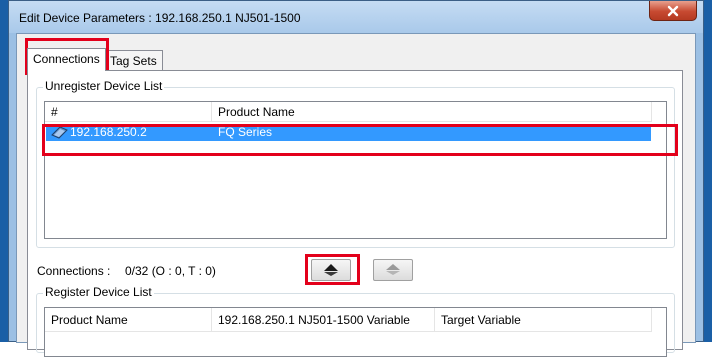 This screenshot has height=357, width=712. I want to click on row-highlight-box, so click(360, 140).